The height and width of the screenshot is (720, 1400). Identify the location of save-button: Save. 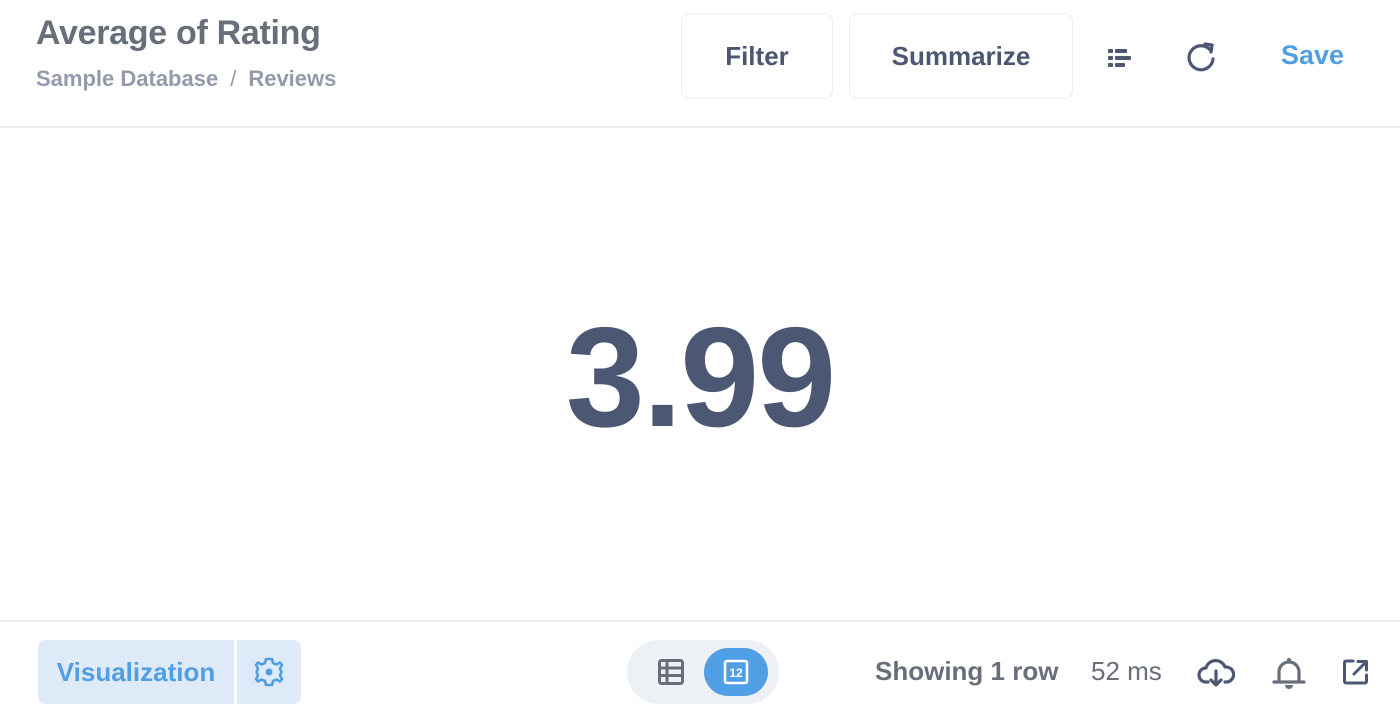
(1312, 55).